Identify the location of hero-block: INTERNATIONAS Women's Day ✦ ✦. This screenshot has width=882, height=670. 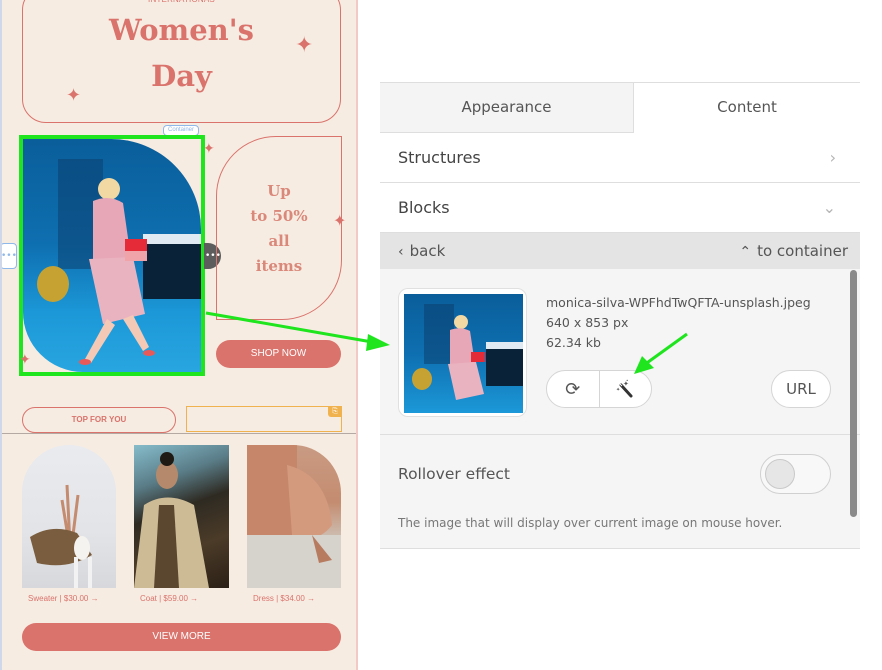
(181, 61).